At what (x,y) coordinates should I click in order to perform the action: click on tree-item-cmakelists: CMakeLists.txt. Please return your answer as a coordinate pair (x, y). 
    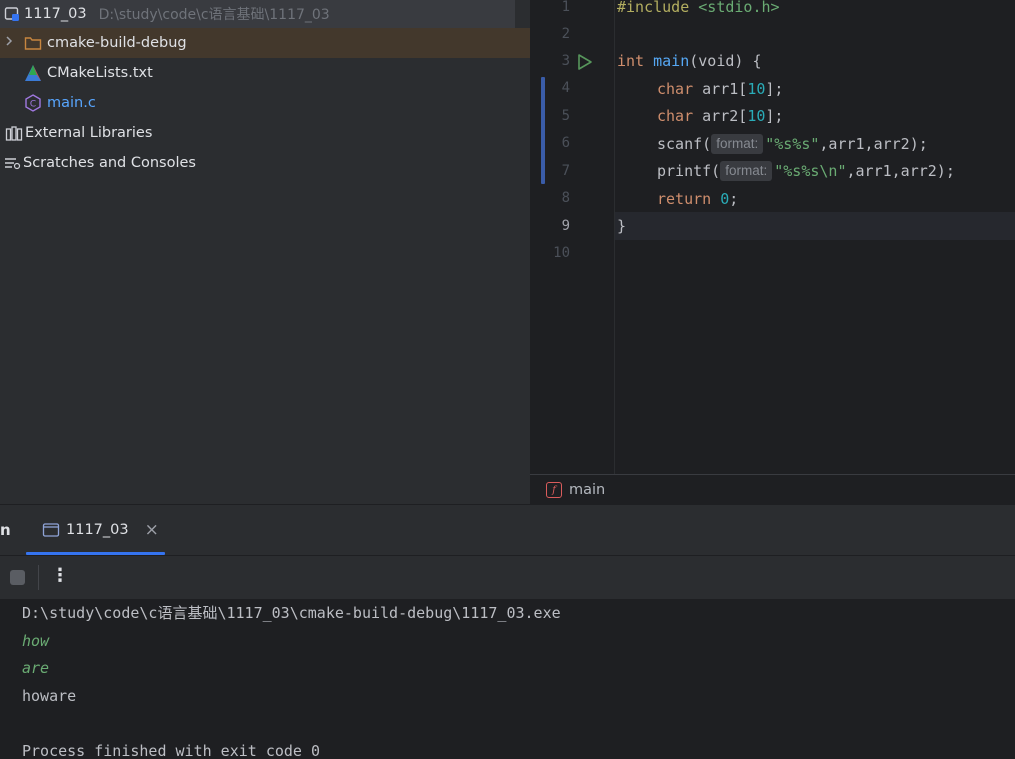
    Looking at the image, I should click on (265, 73).